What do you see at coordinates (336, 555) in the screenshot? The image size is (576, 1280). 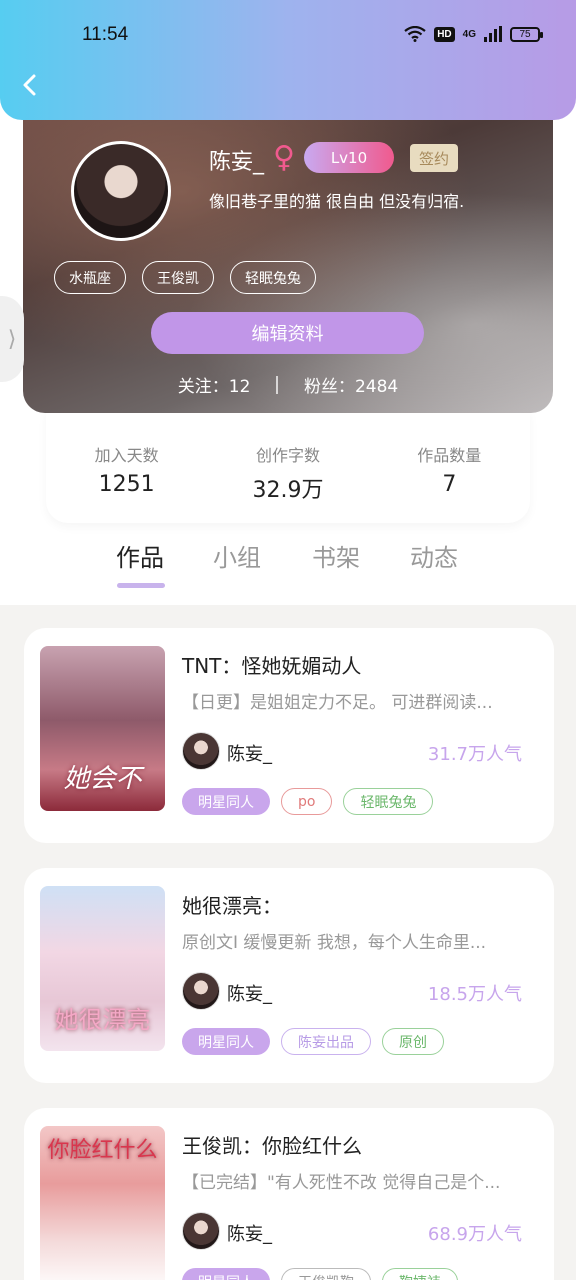 I see `tab-bookshelf: 书架` at bounding box center [336, 555].